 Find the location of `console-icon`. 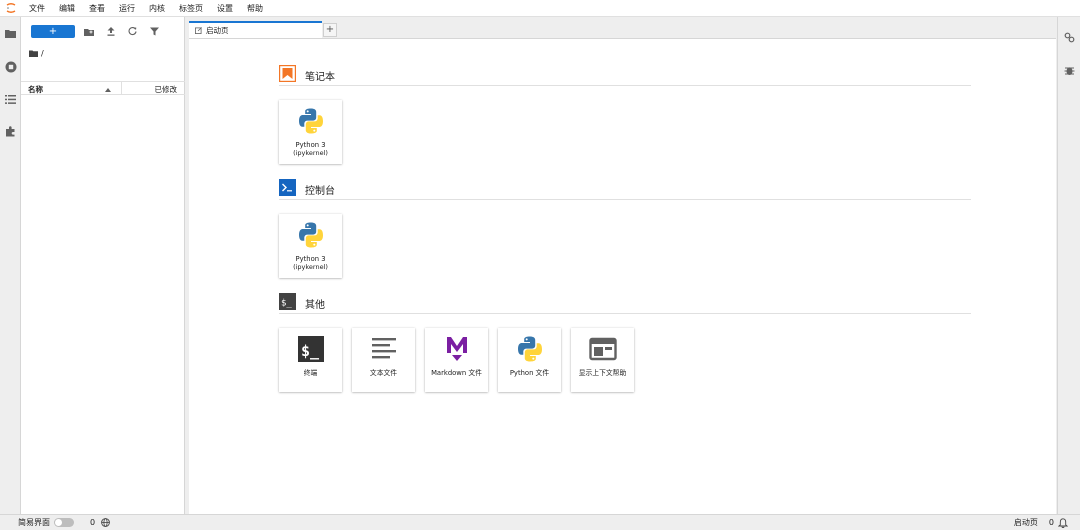

console-icon is located at coordinates (287, 189).